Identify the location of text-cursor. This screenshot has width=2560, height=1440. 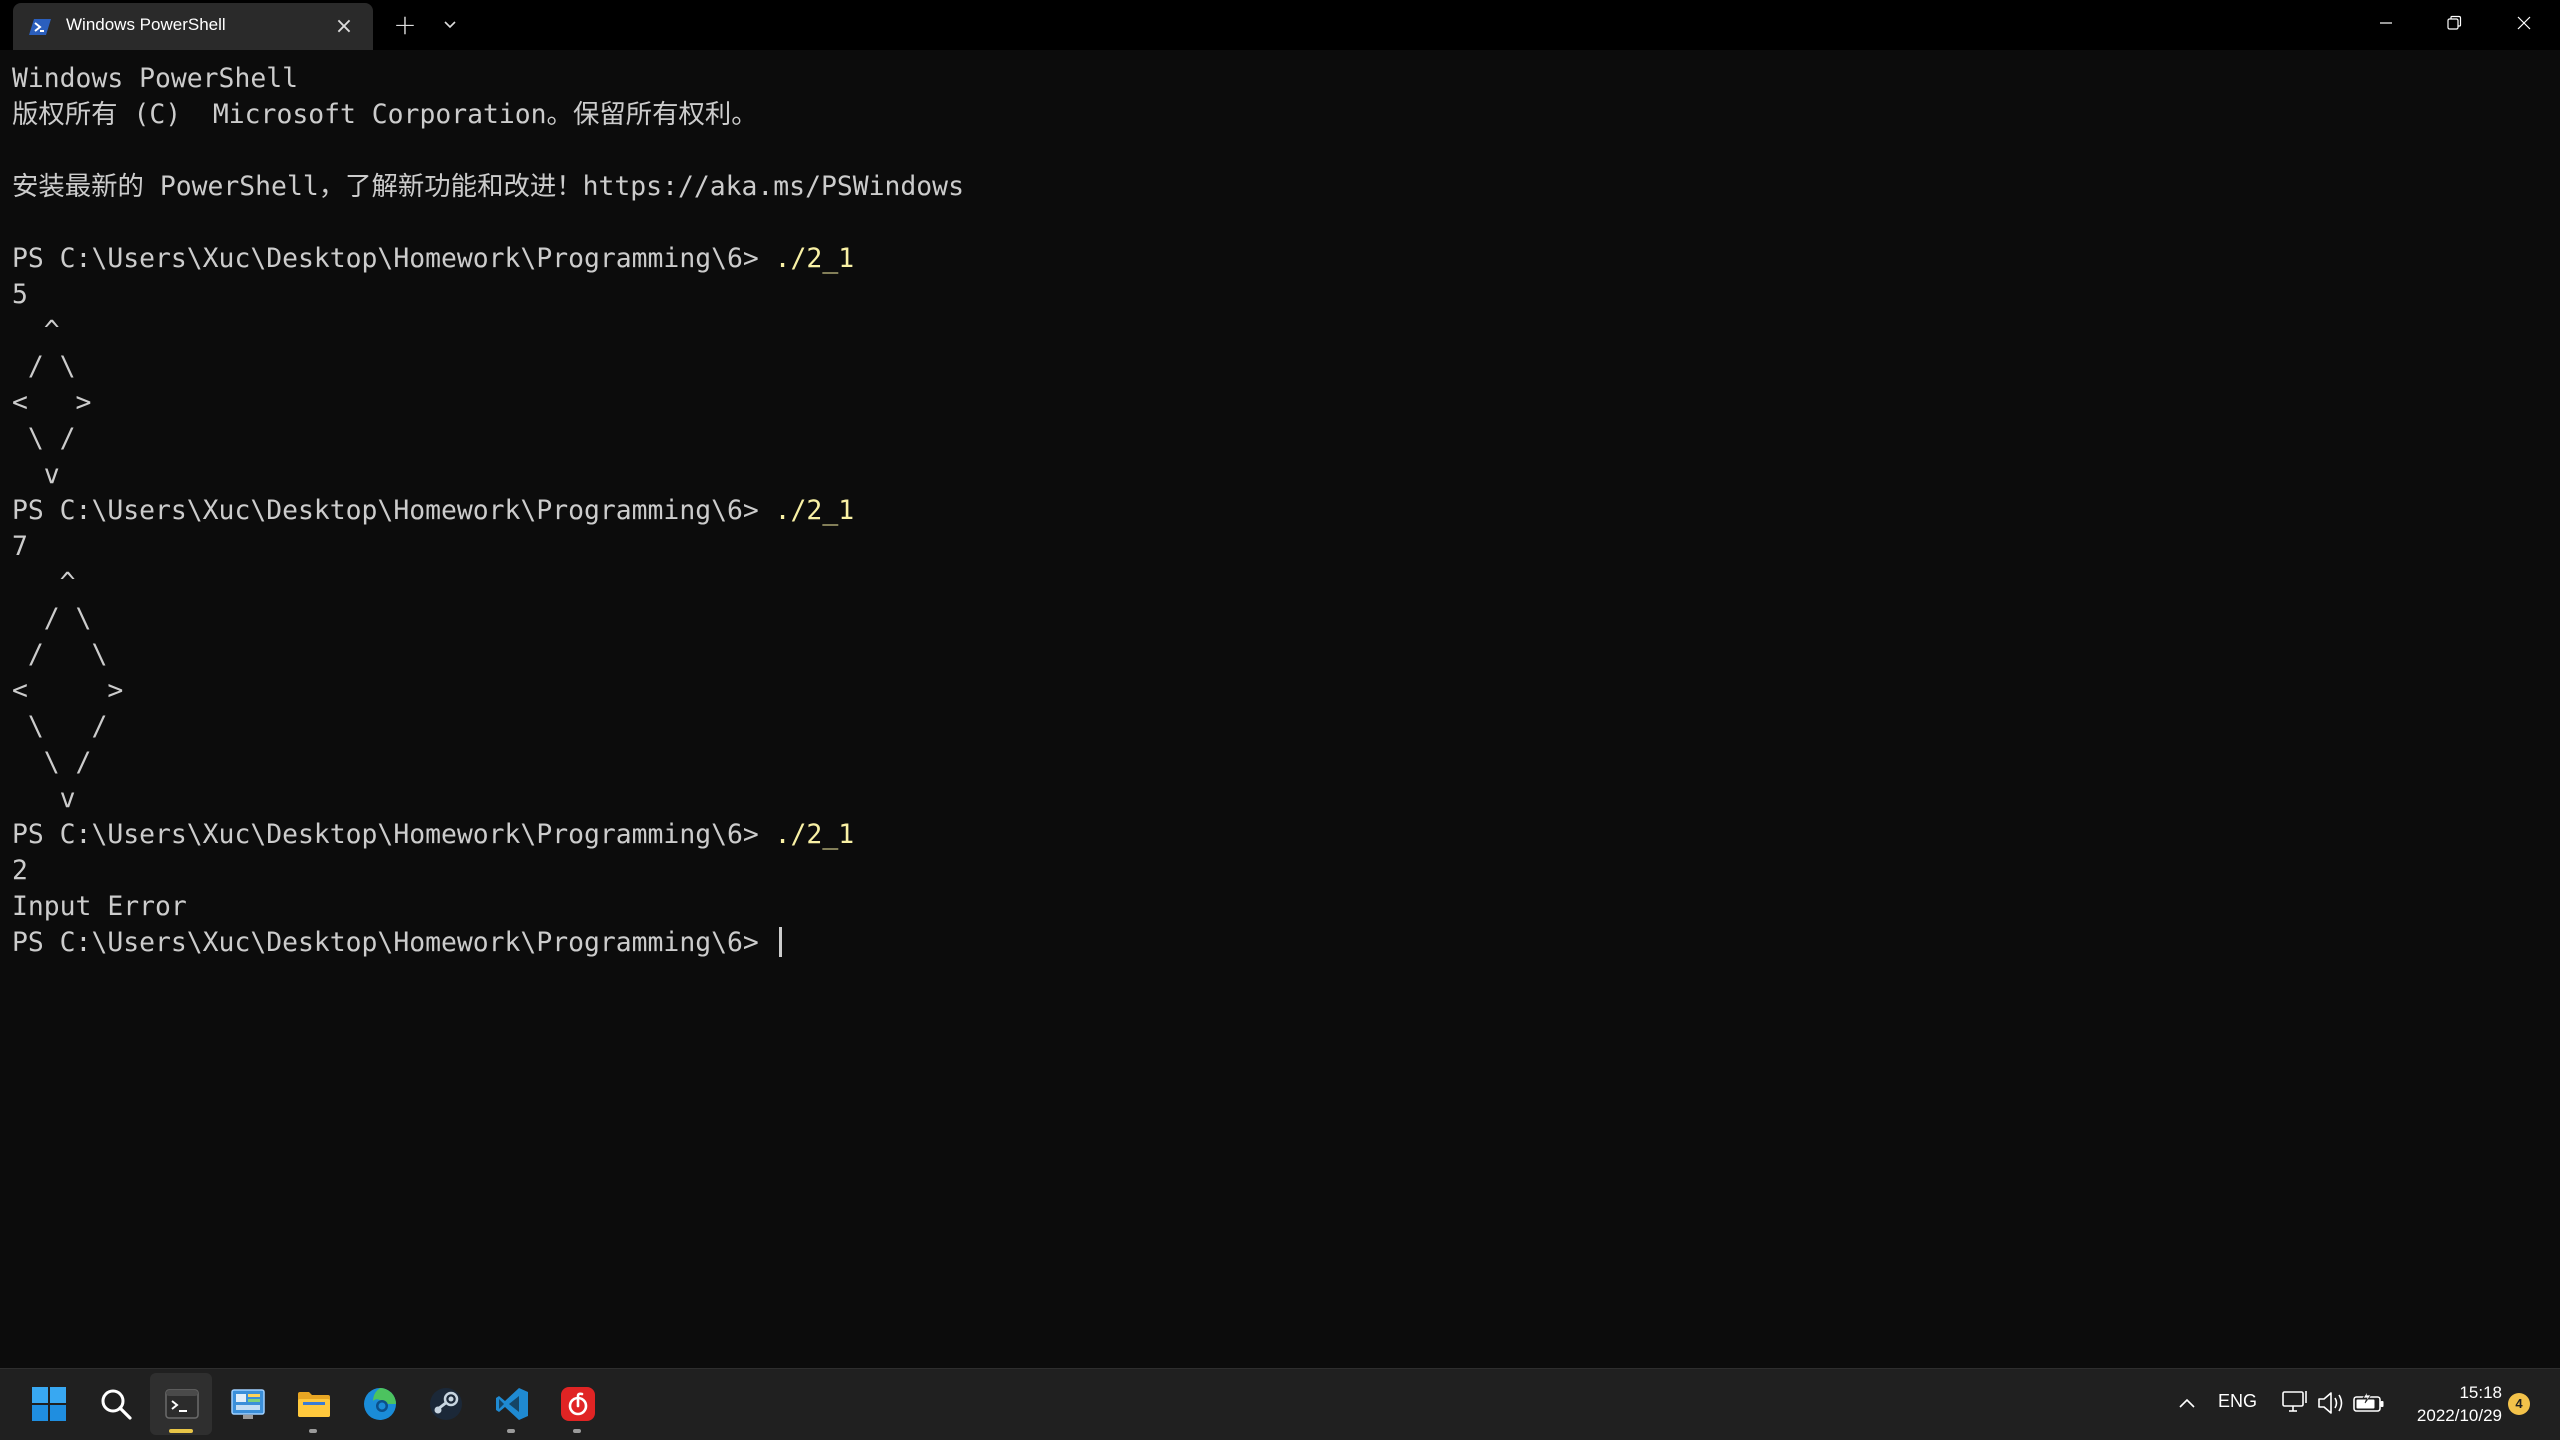
(780, 942).